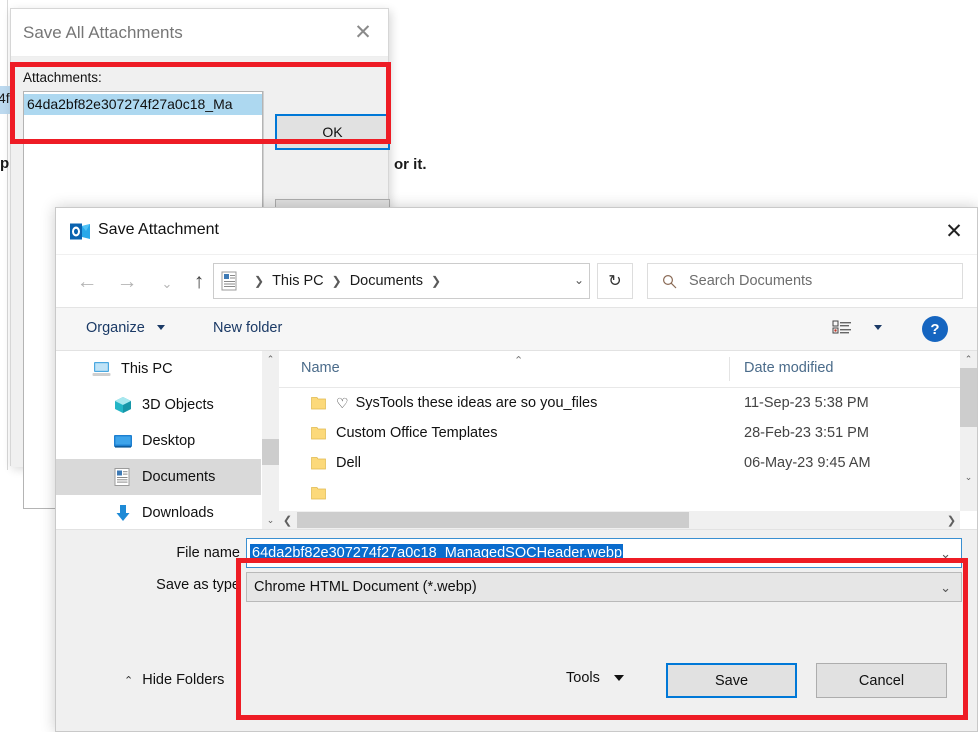  What do you see at coordinates (178, 513) in the screenshot?
I see `sidebar-item-label: Downloads` at bounding box center [178, 513].